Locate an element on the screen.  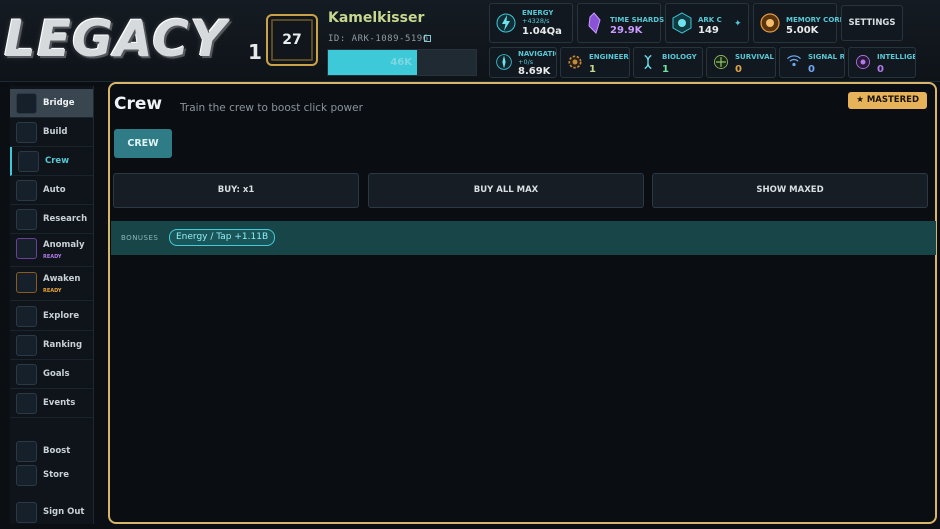
crew-tab-button: CREW is located at coordinates (143, 143).